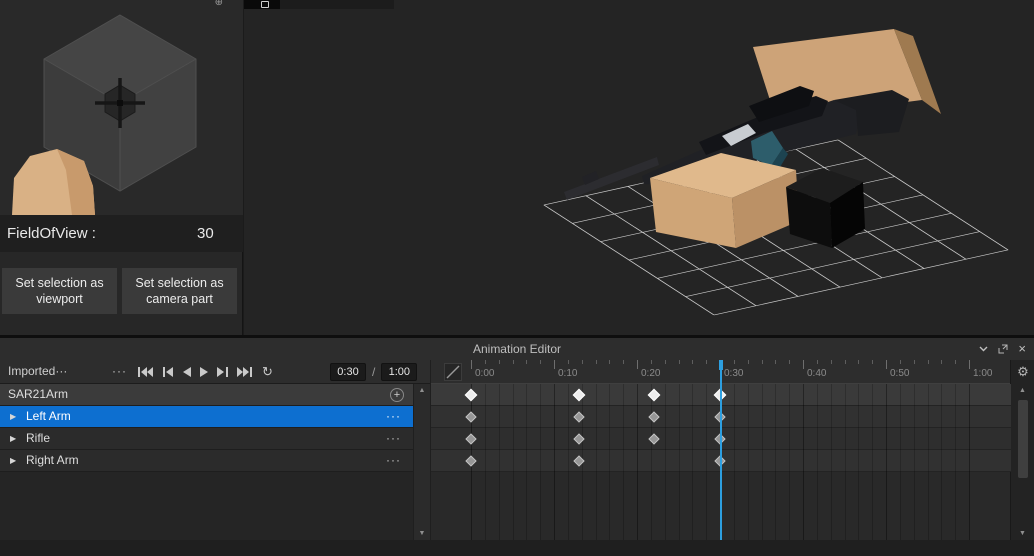 Image resolution: width=1034 pixels, height=556 pixels. Describe the element at coordinates (121, 233) in the screenshot. I see `fov-property-row: FieldOfView : 30` at that location.